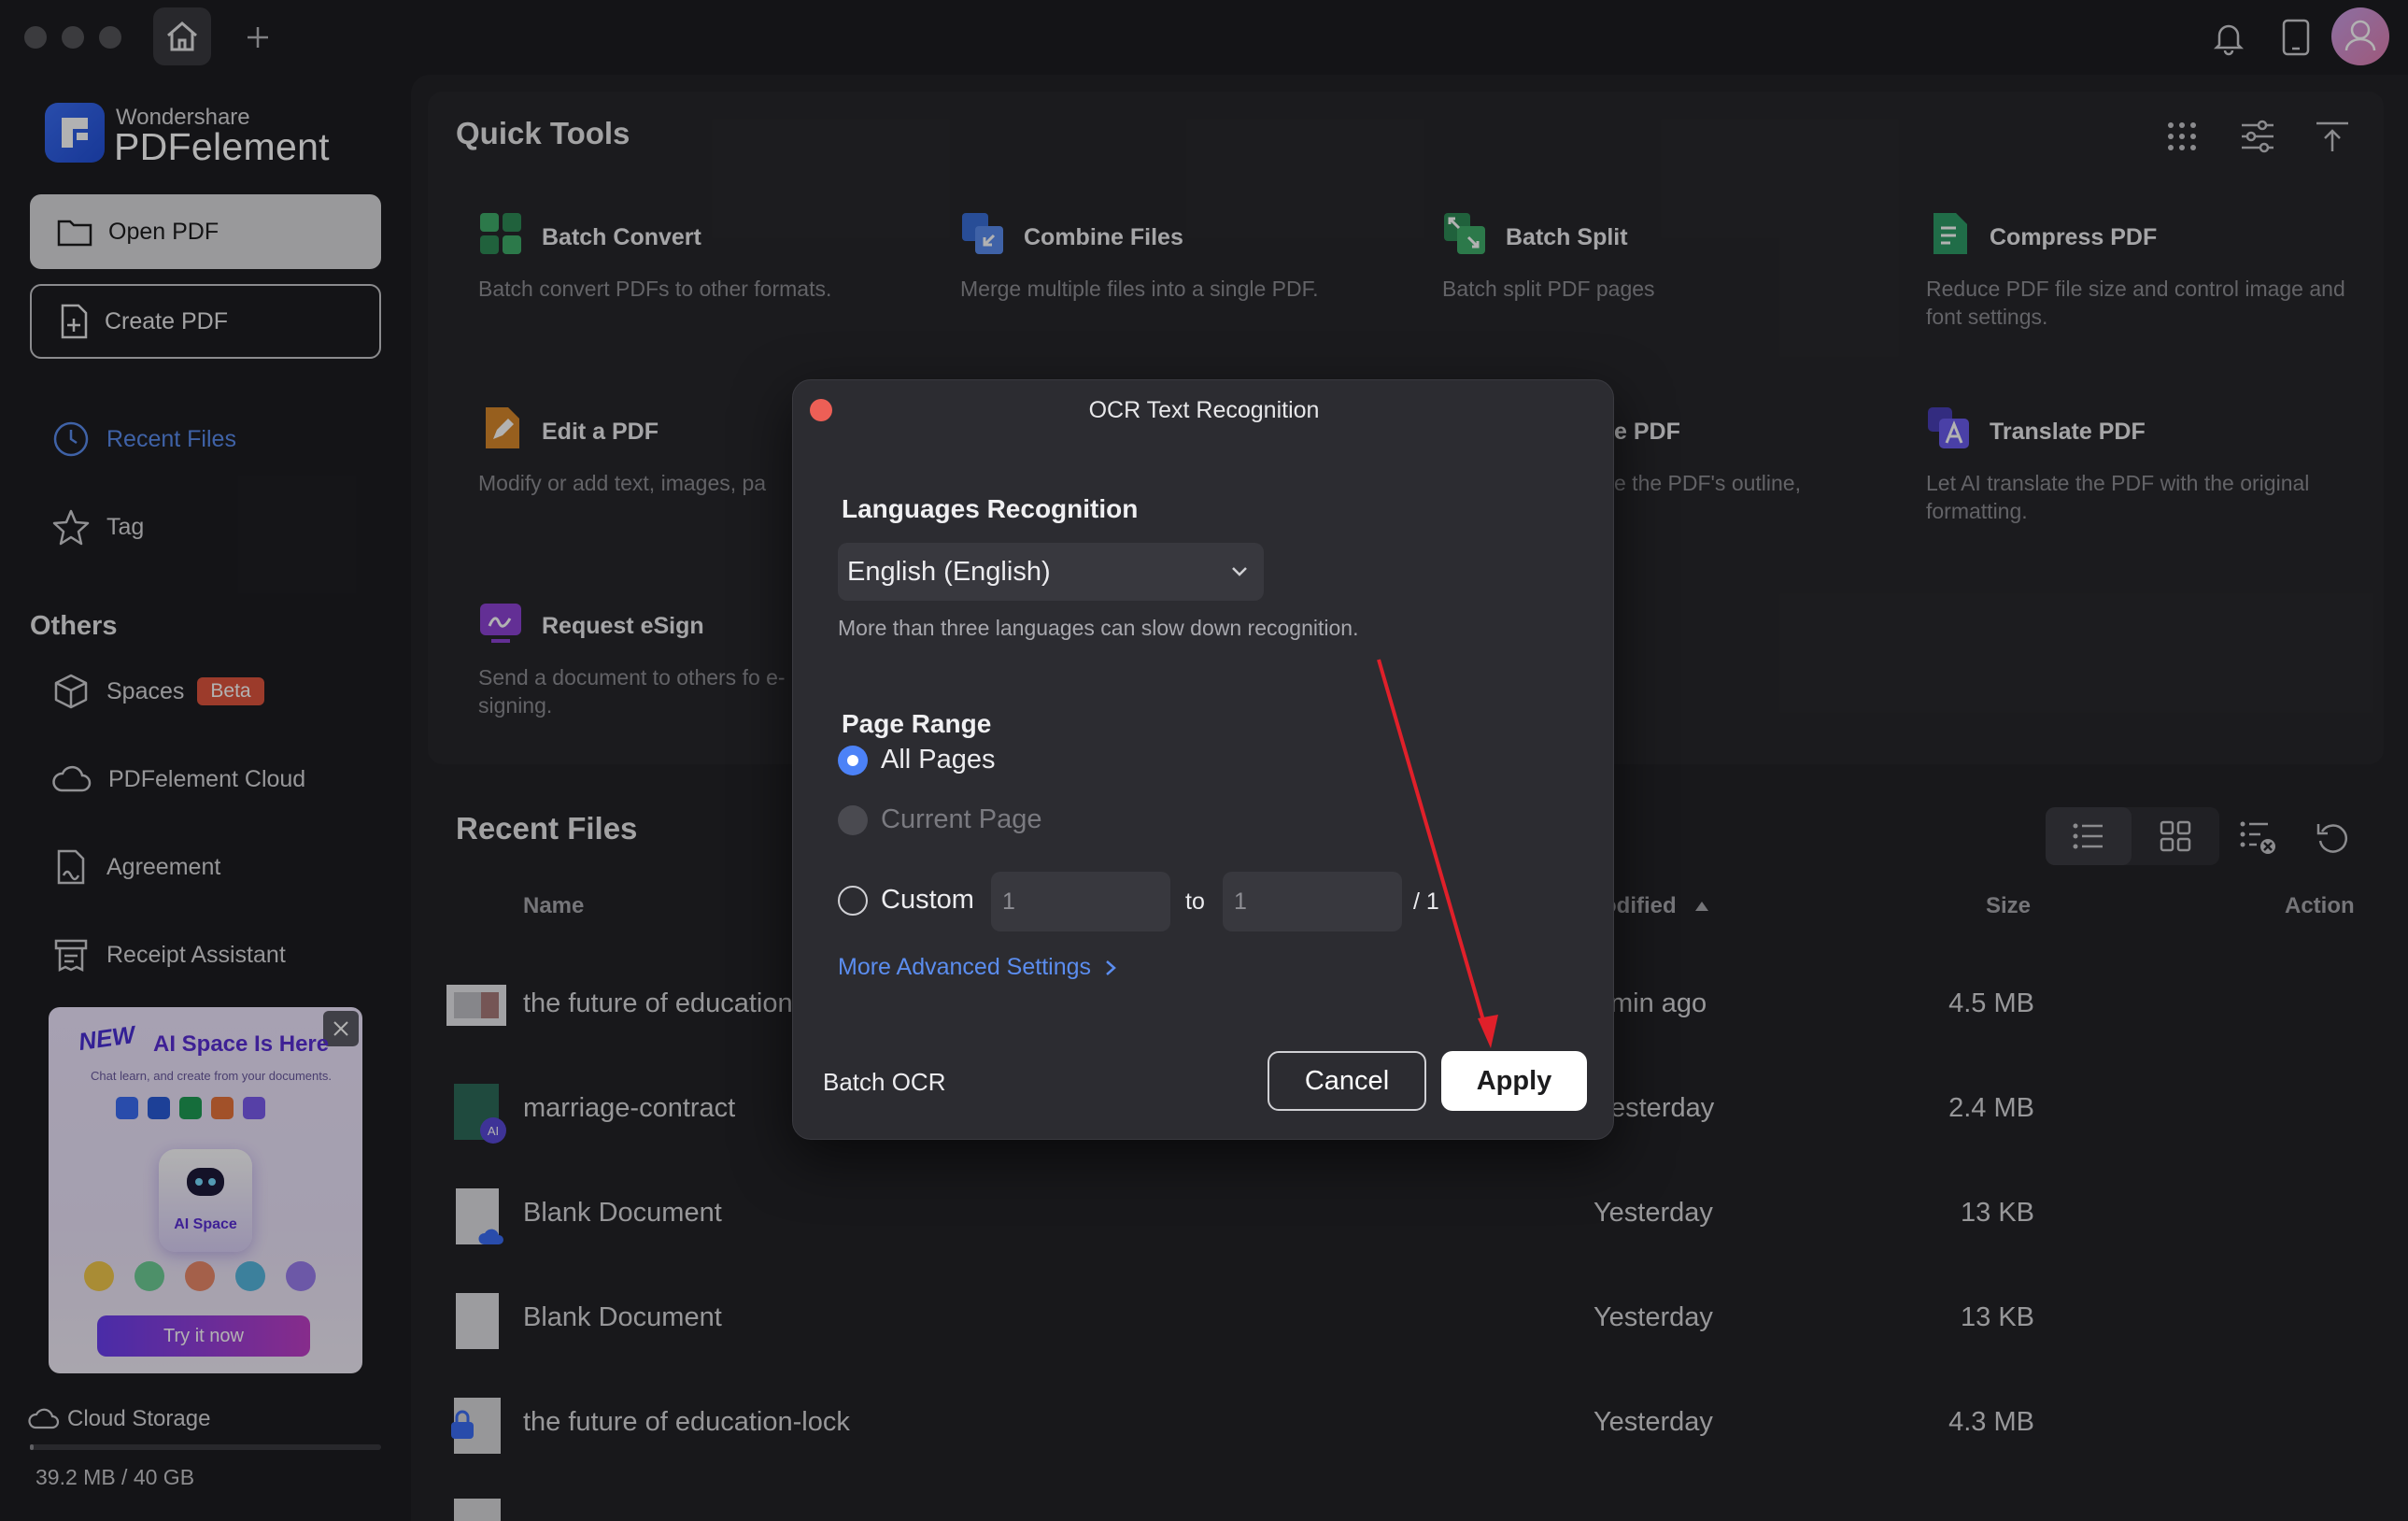  What do you see at coordinates (1488, 1032) in the screenshot?
I see `arrow-head` at bounding box center [1488, 1032].